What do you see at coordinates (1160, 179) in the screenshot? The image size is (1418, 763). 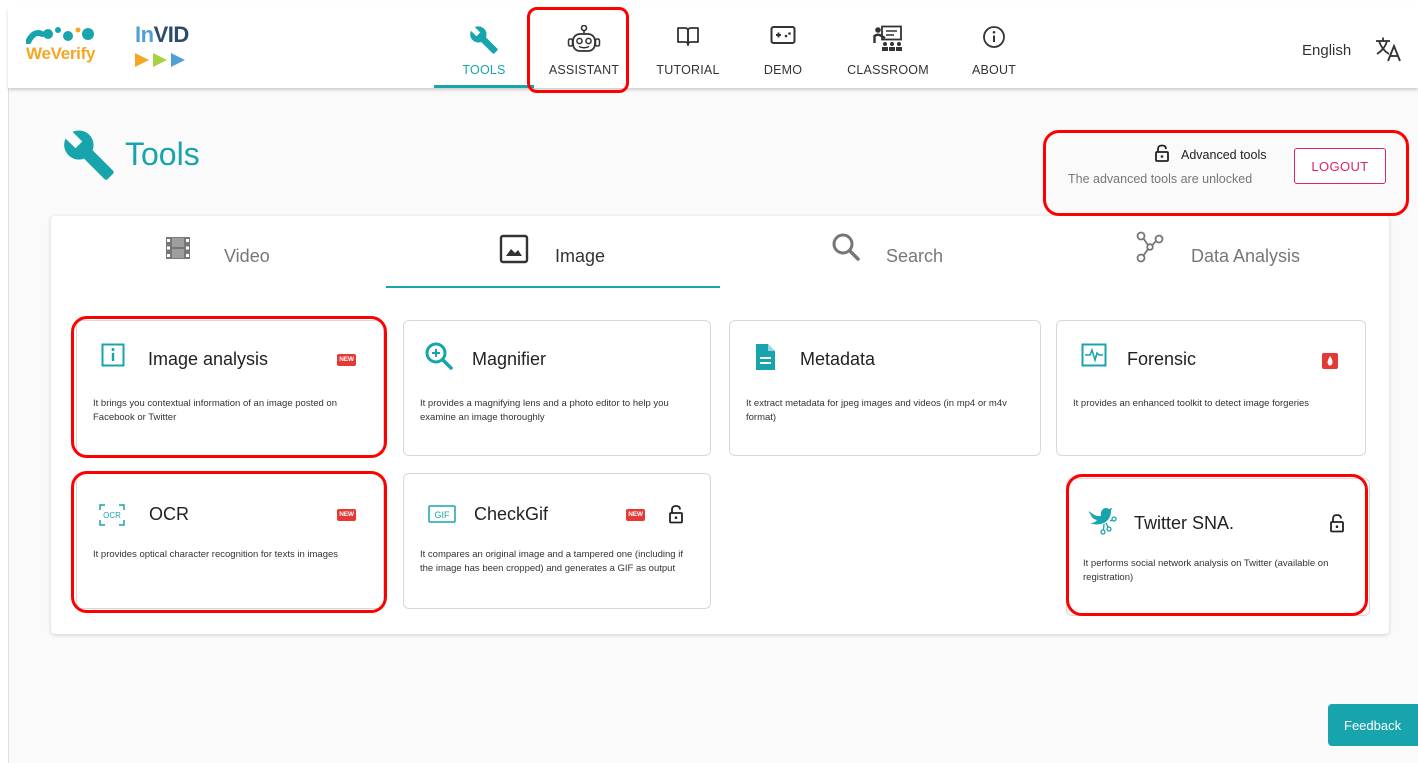 I see `advanced-tools-status: The advanced tools are unlocked` at bounding box center [1160, 179].